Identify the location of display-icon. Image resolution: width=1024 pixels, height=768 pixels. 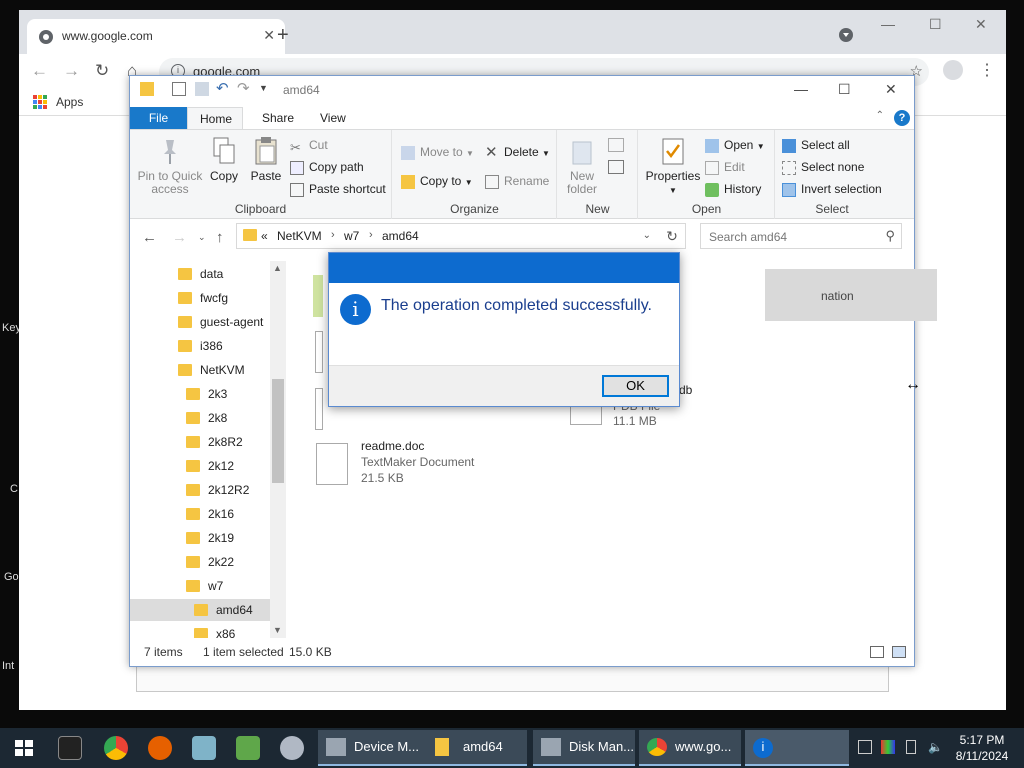
(888, 747).